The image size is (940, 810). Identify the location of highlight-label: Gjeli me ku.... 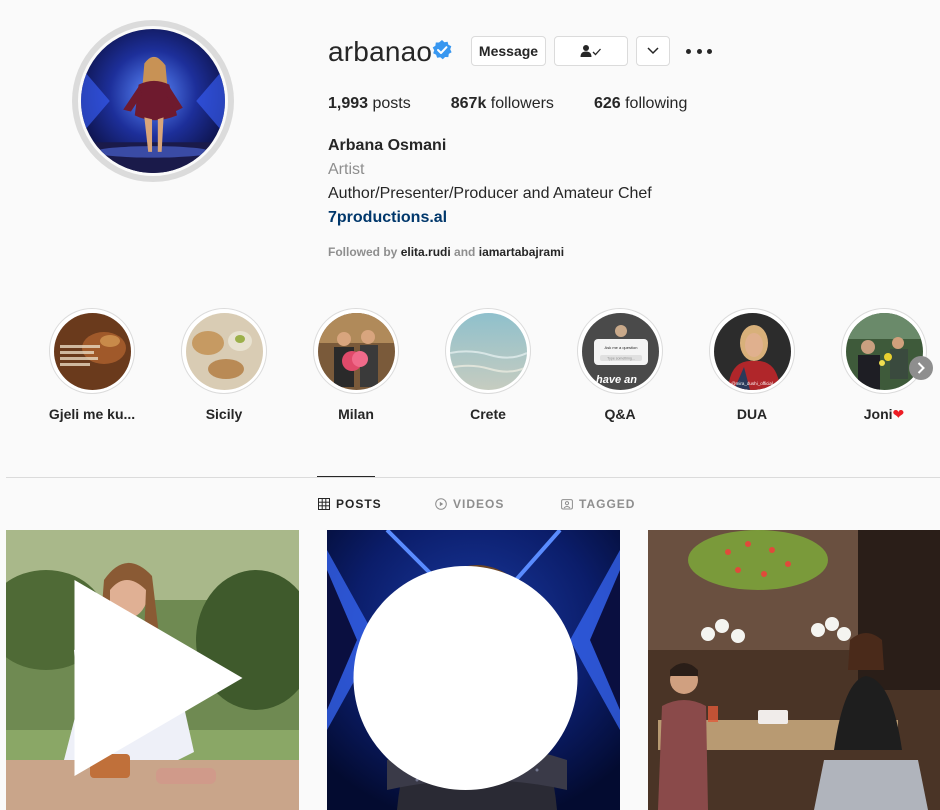
(92, 414).